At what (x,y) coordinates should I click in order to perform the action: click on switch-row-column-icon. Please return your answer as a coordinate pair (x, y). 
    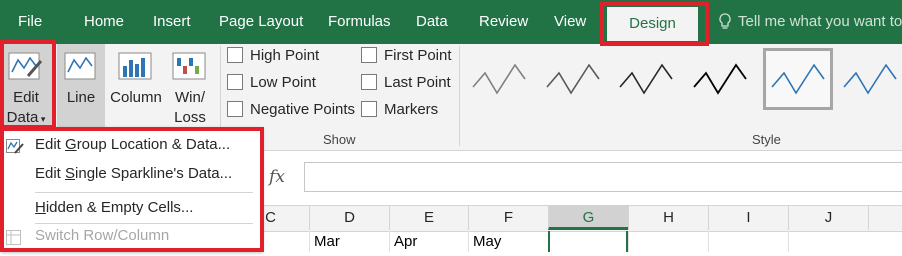
    Looking at the image, I should click on (15, 236).